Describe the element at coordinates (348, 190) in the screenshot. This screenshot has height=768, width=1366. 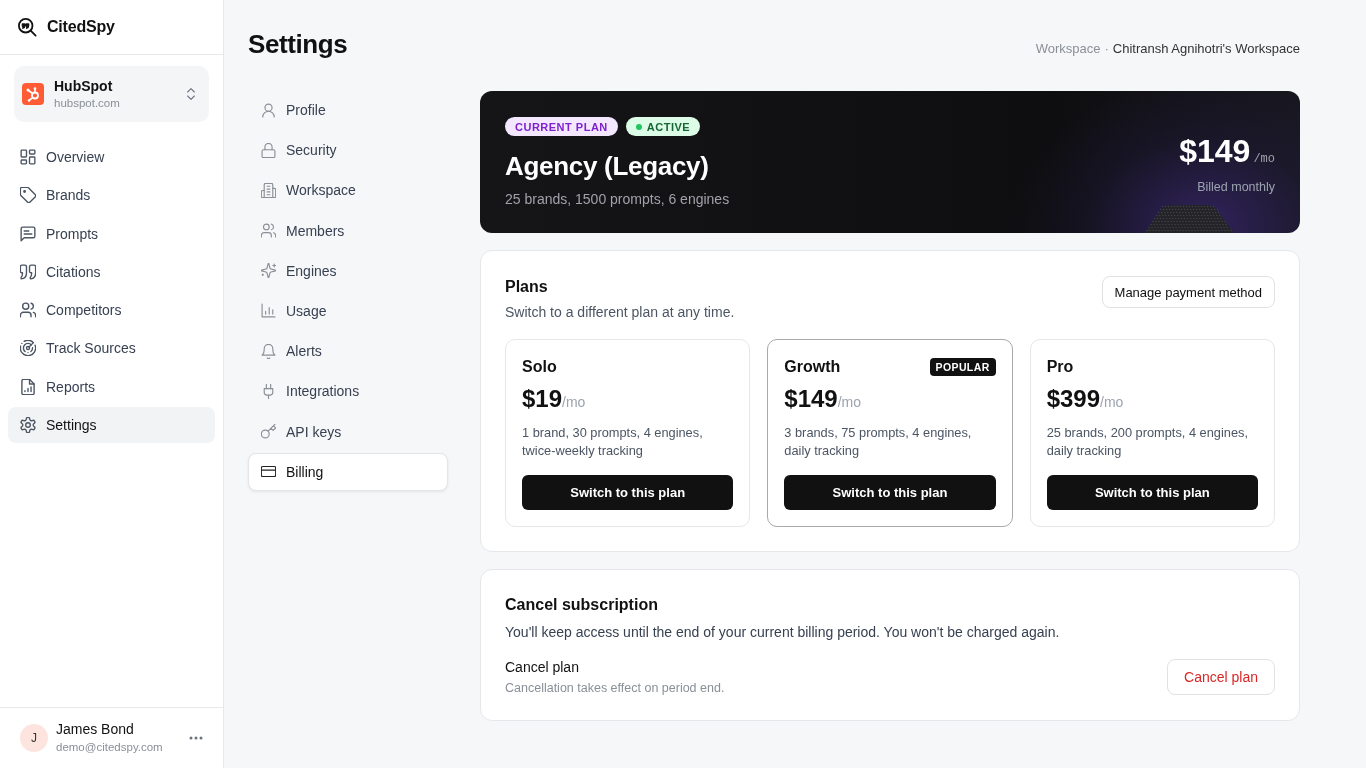
I see `settings-nav-item: Workspace` at that location.